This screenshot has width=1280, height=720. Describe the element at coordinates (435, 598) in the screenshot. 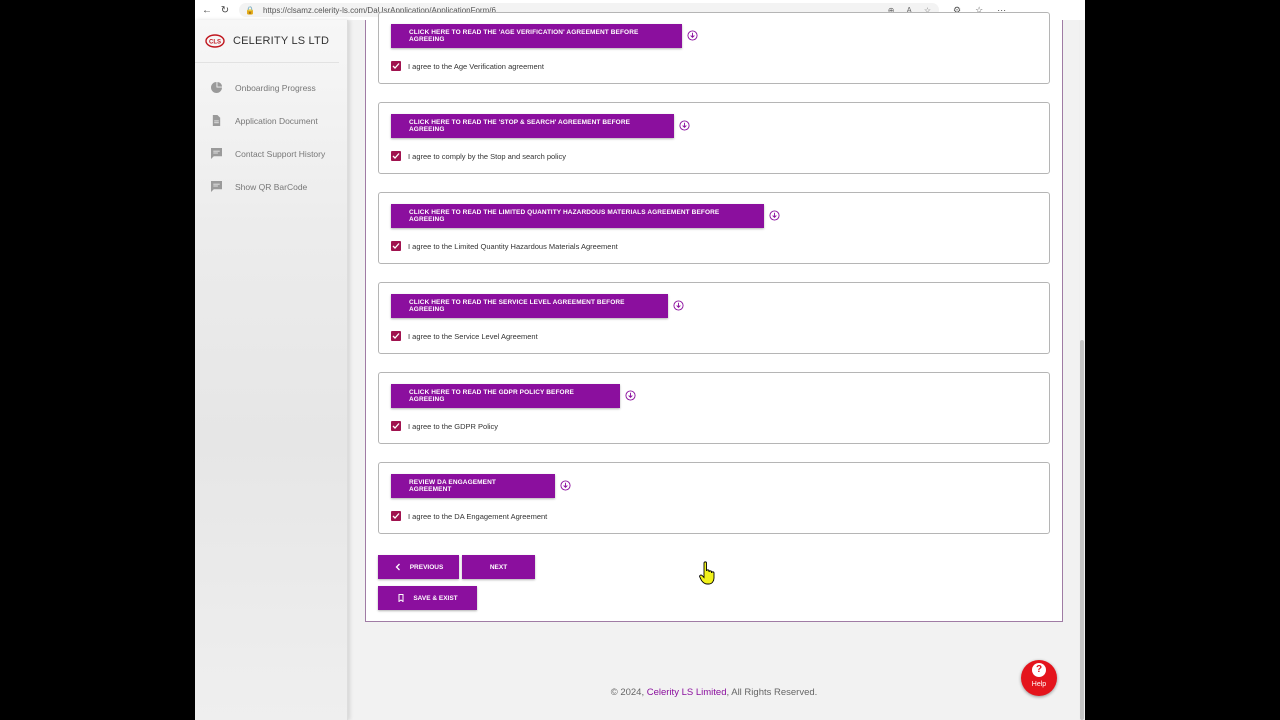

I see `save-exit-label: SAVE & EXIST` at that location.